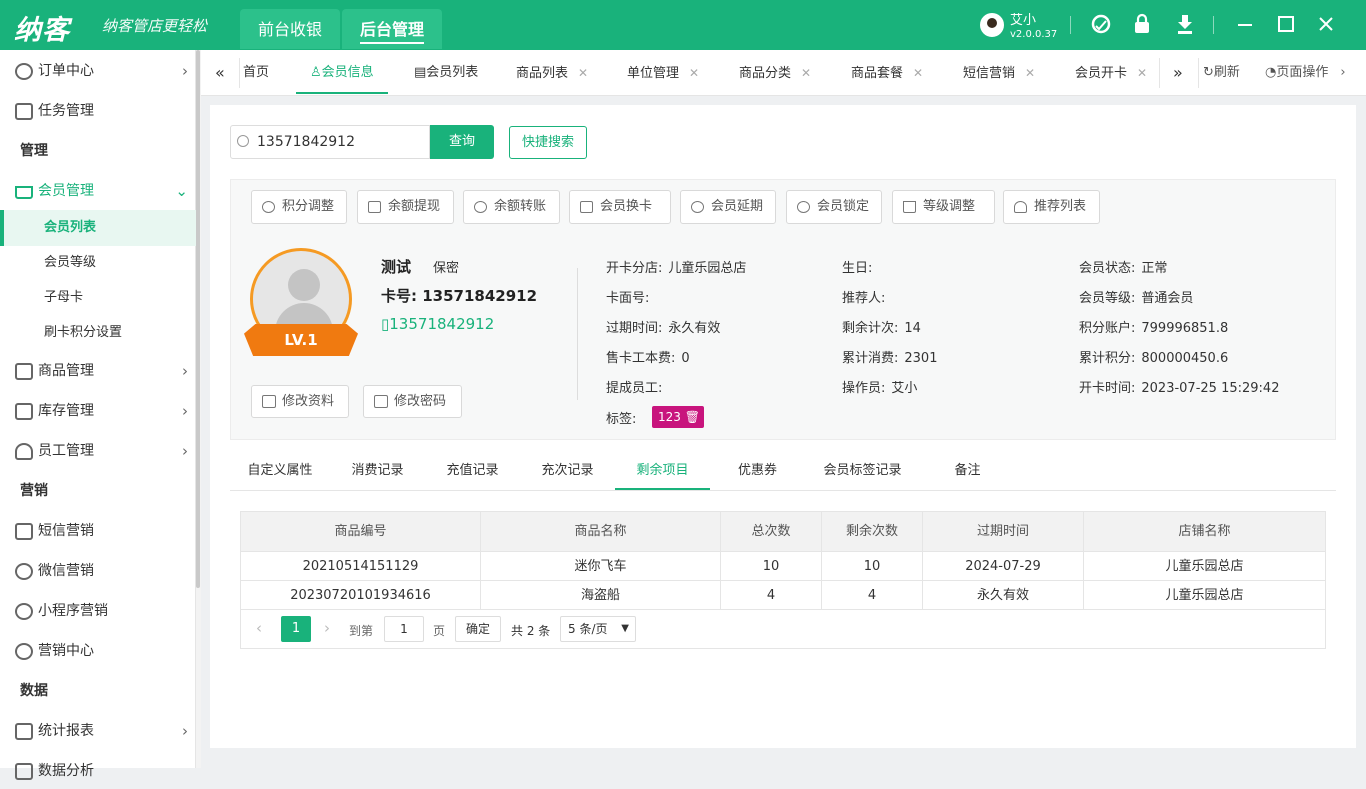  I want to click on user-name: 艾小, so click(1023, 18).